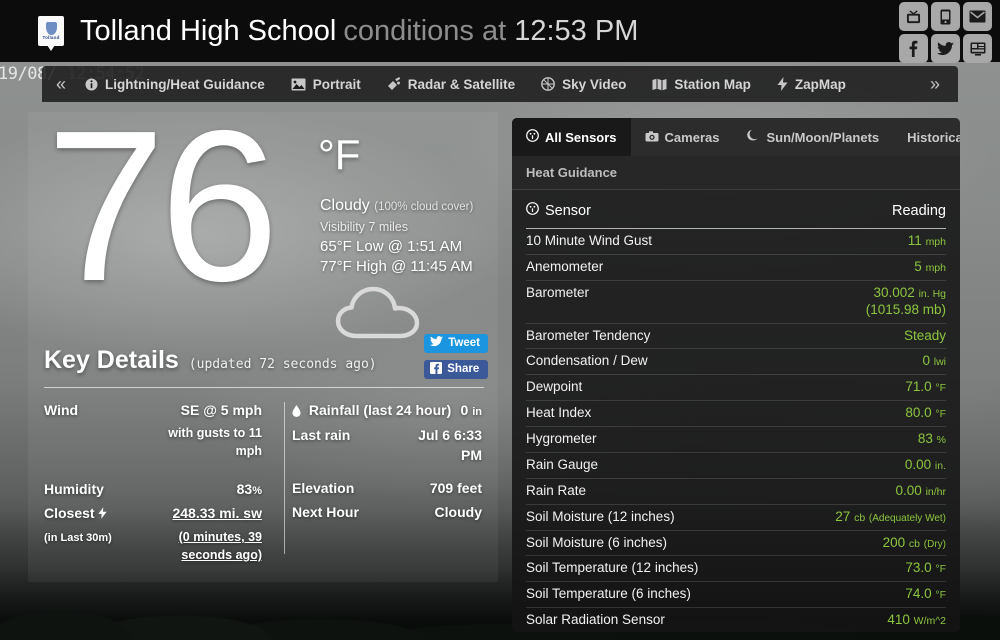 The height and width of the screenshot is (640, 1000). I want to click on closest-strike-age: (0 minutes, 39 seconds ago), so click(202, 546).